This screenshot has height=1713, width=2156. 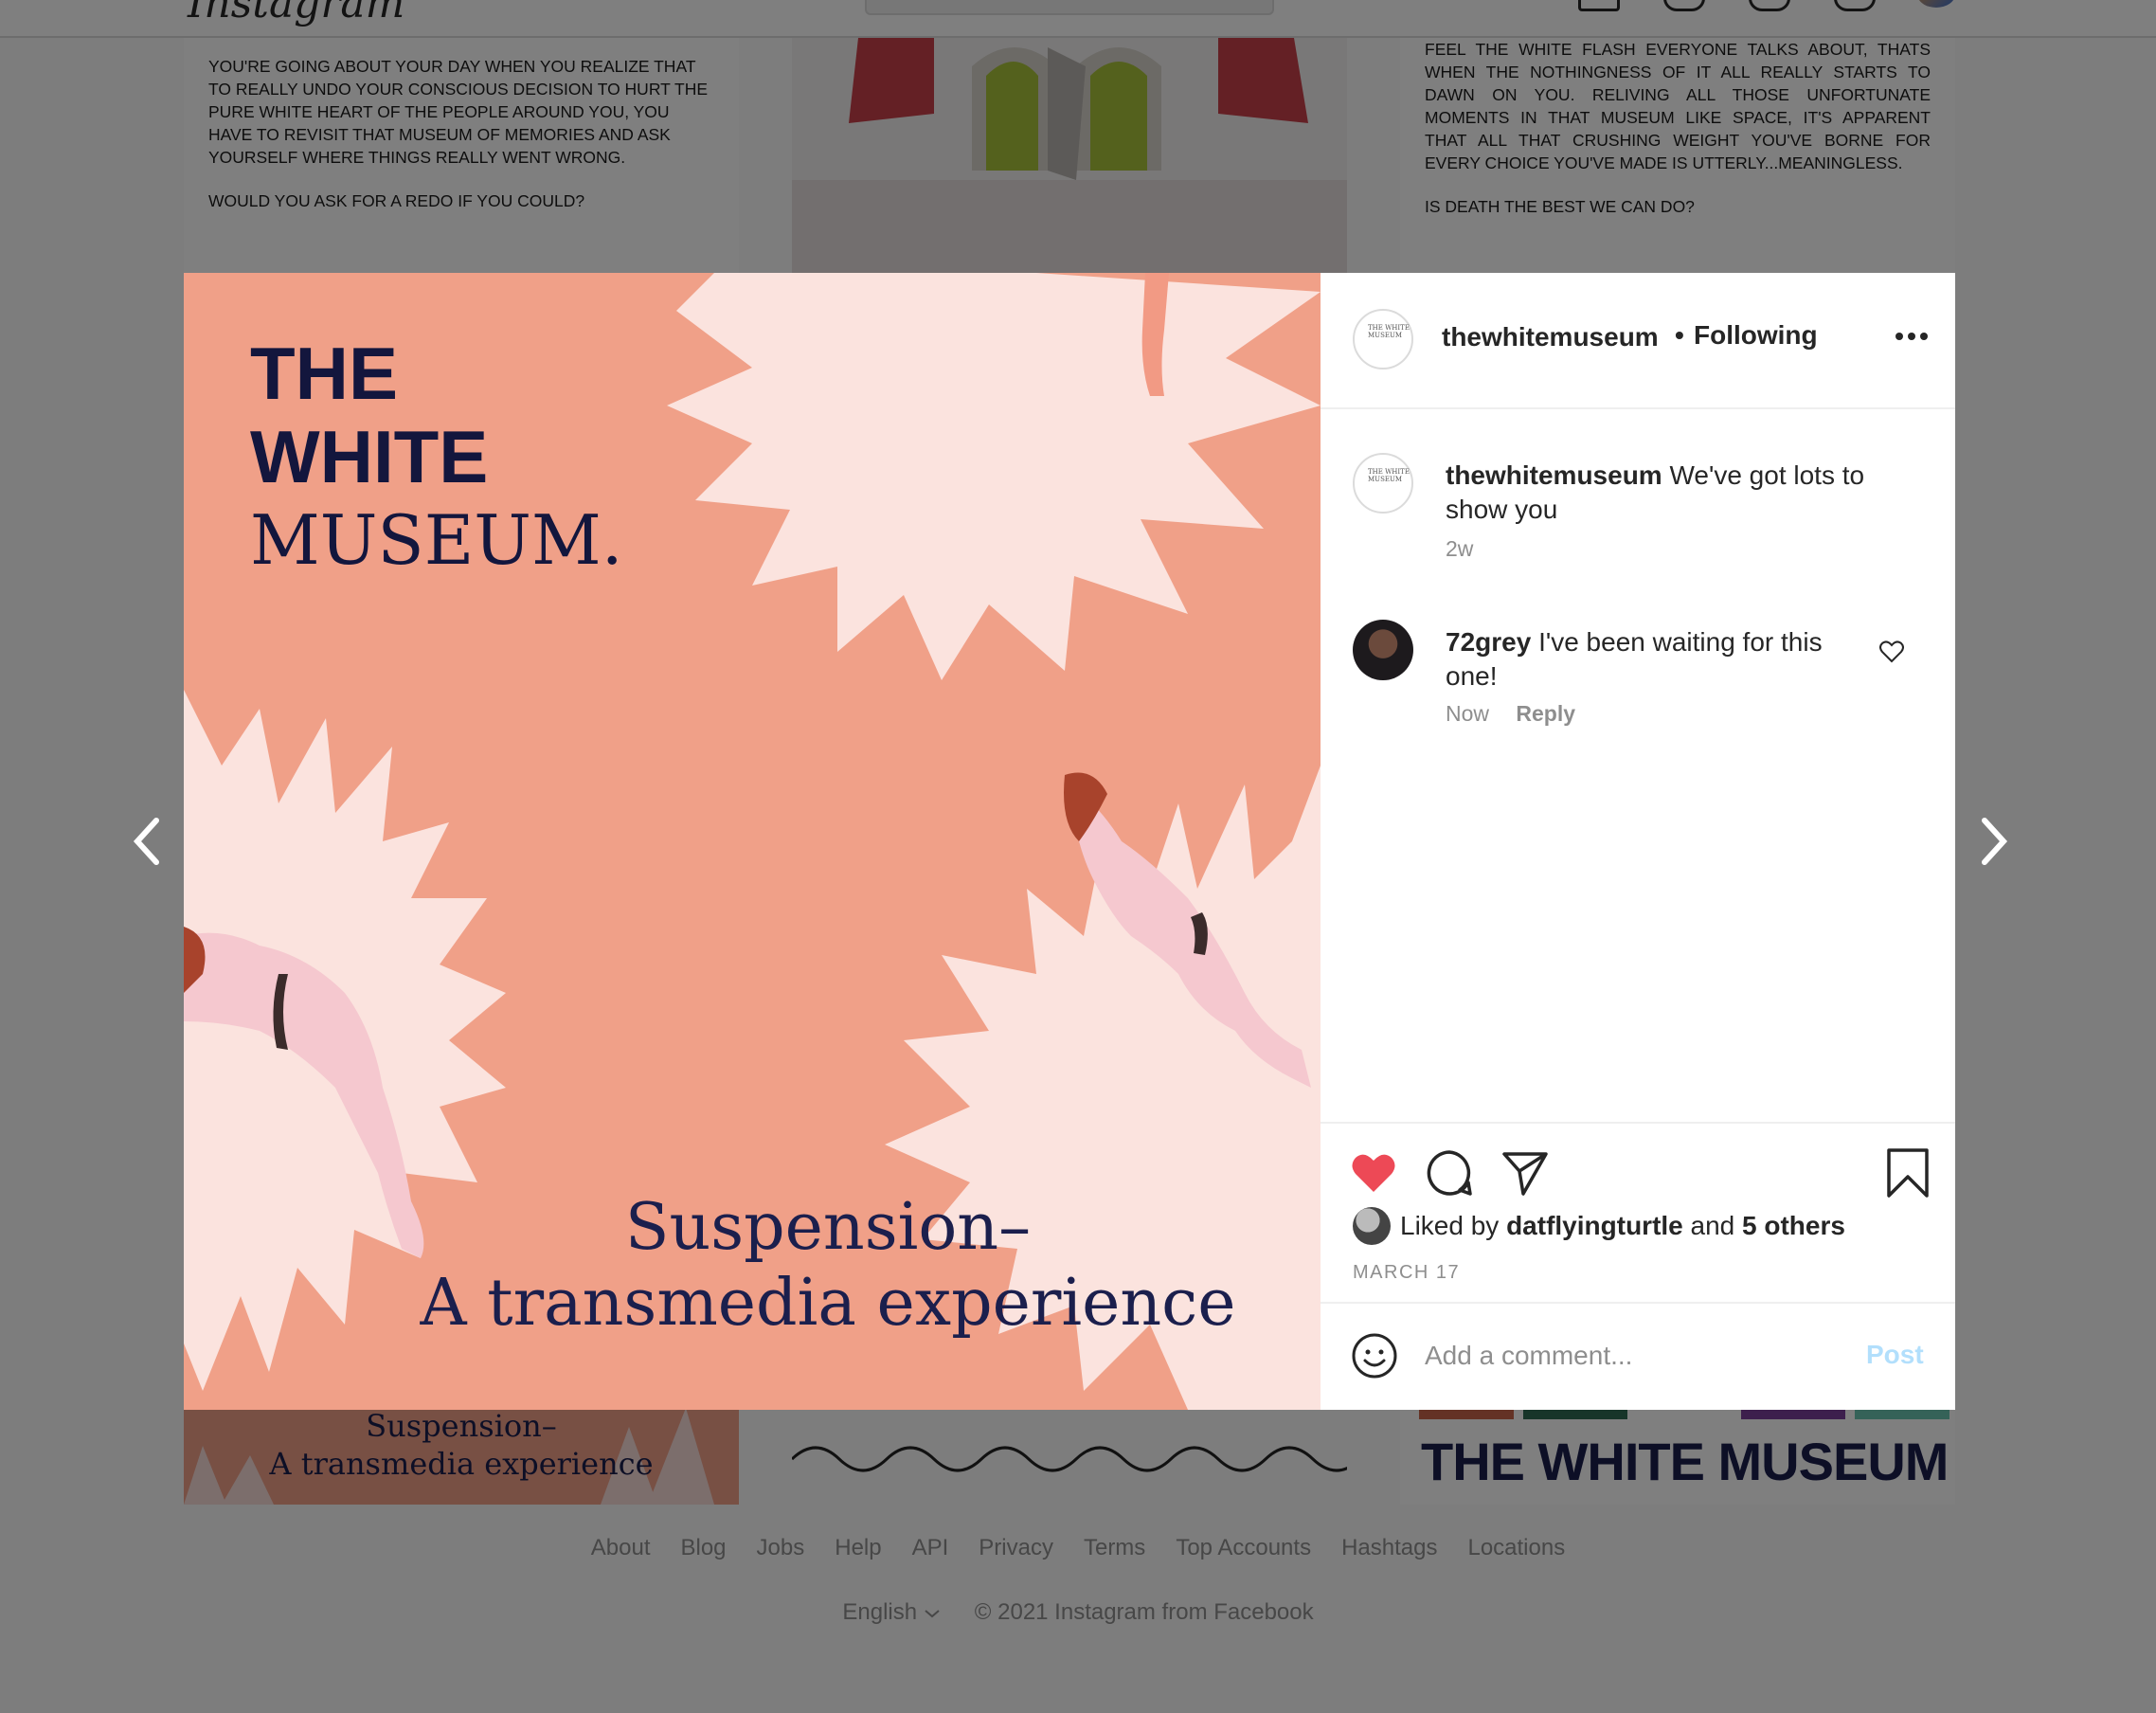 What do you see at coordinates (1525, 1173) in the screenshot?
I see `share-send-icon` at bounding box center [1525, 1173].